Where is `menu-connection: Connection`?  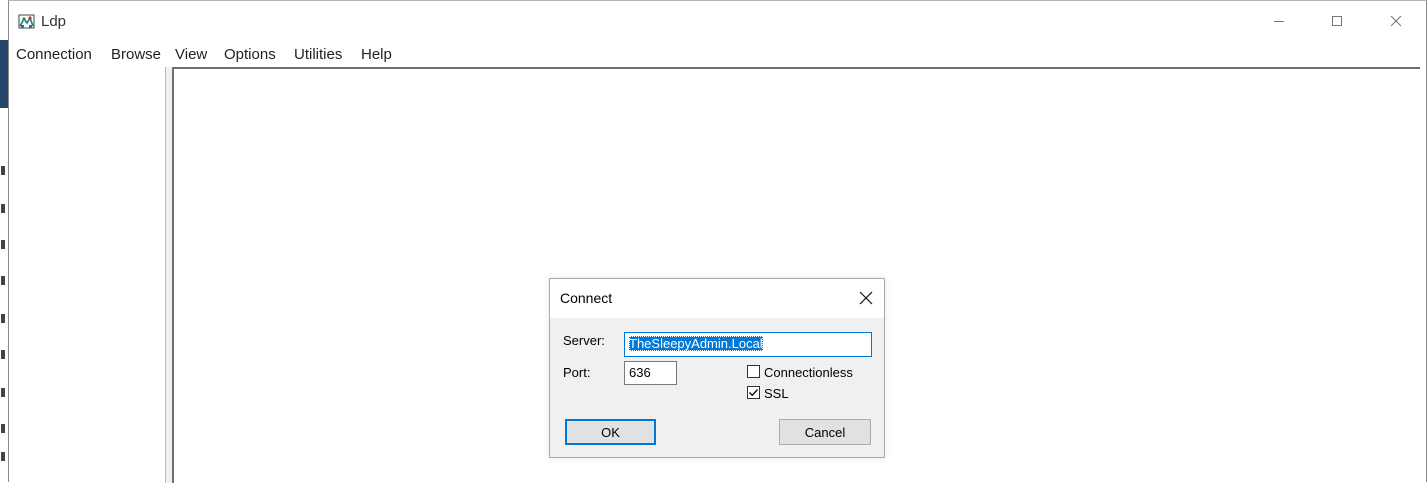
menu-connection: Connection is located at coordinates (54, 54).